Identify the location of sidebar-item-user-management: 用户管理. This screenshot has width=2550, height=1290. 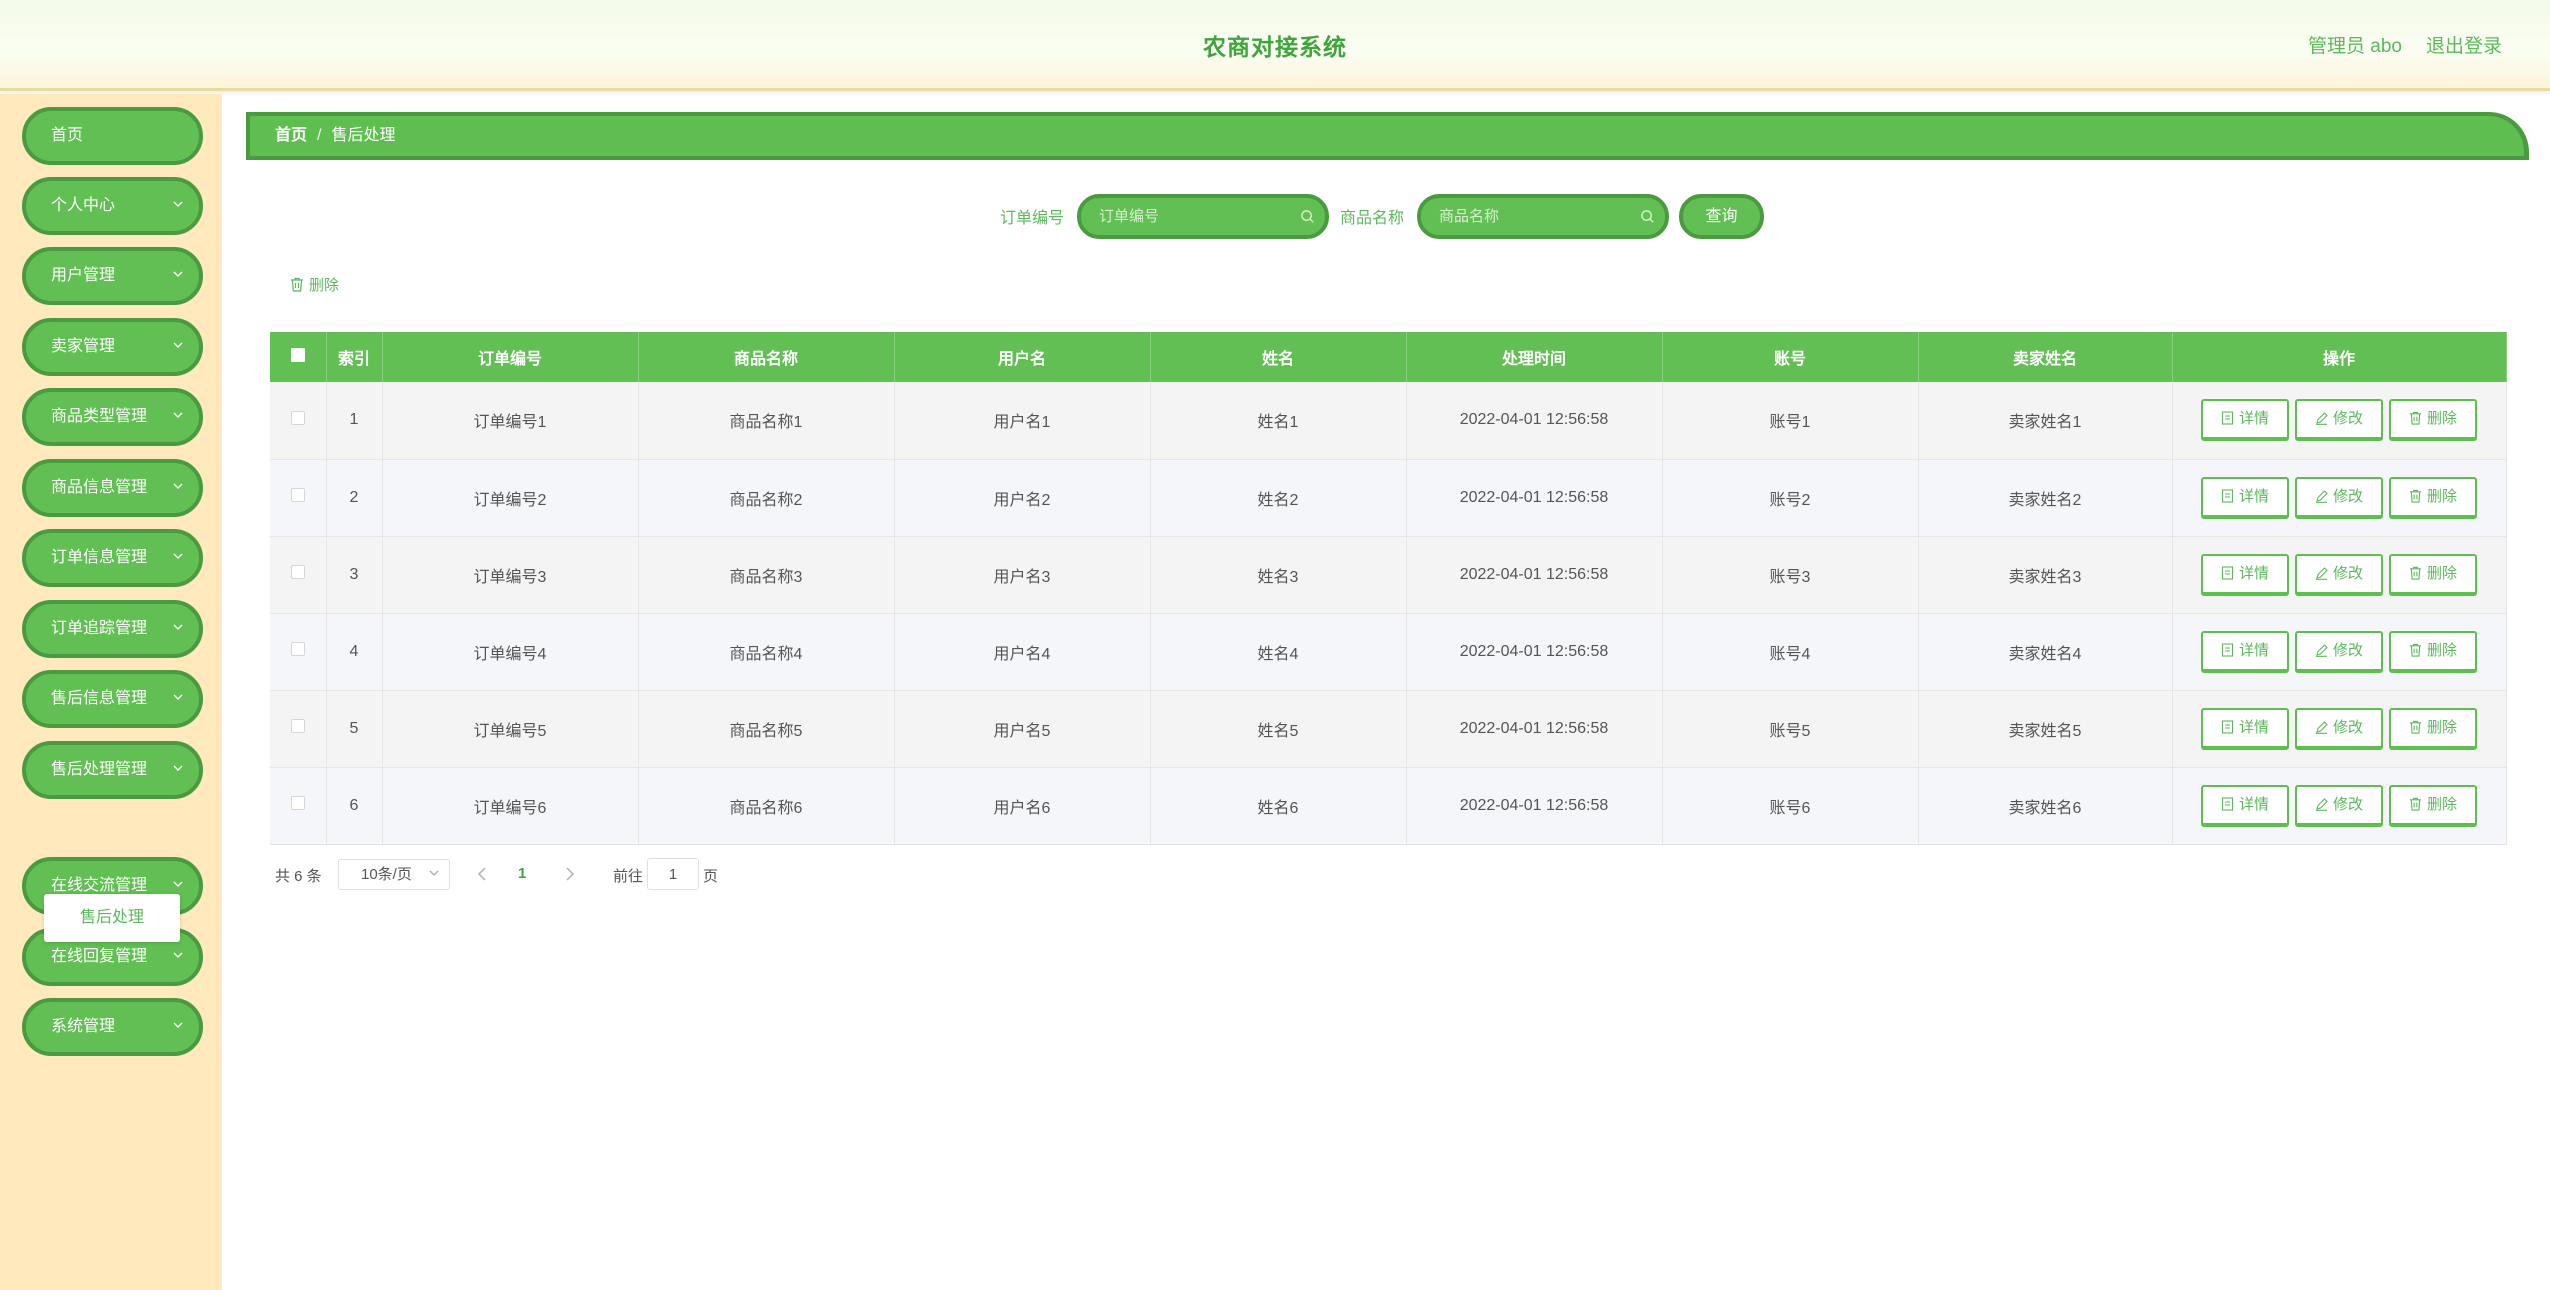
(112, 276).